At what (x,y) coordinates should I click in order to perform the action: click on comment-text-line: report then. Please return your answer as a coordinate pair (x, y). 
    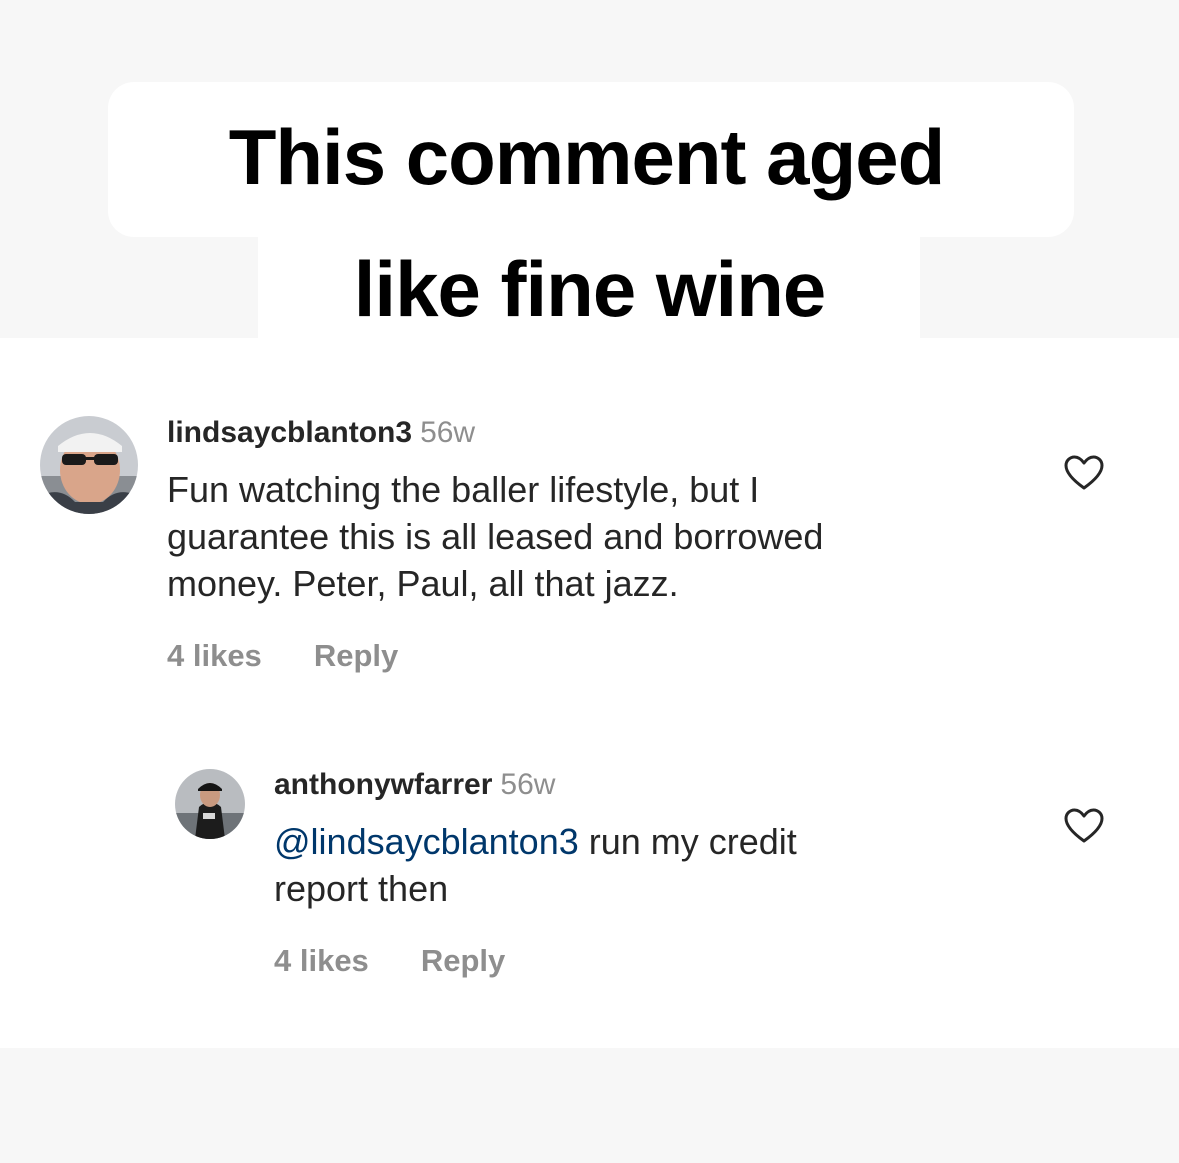
    Looking at the image, I should click on (361, 888).